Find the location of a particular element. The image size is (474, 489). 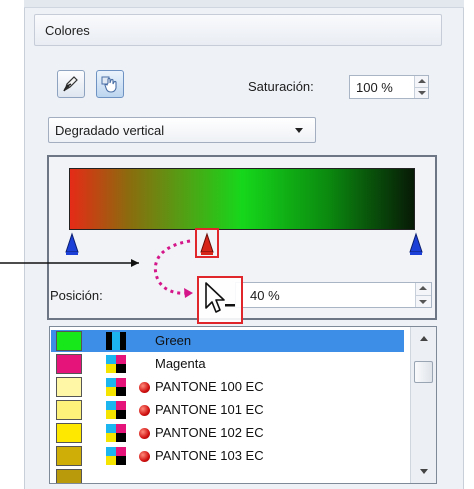

list-item: PANTONE 101 EC is located at coordinates (227, 410).